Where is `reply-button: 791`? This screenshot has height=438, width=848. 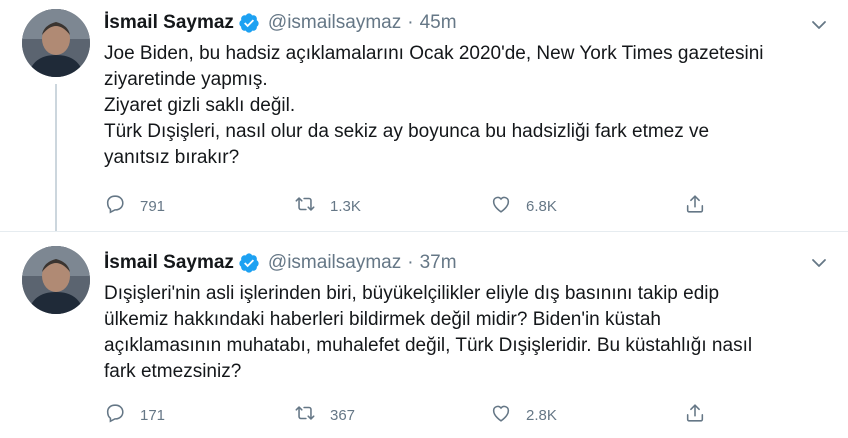
reply-button: 791 is located at coordinates (134, 206).